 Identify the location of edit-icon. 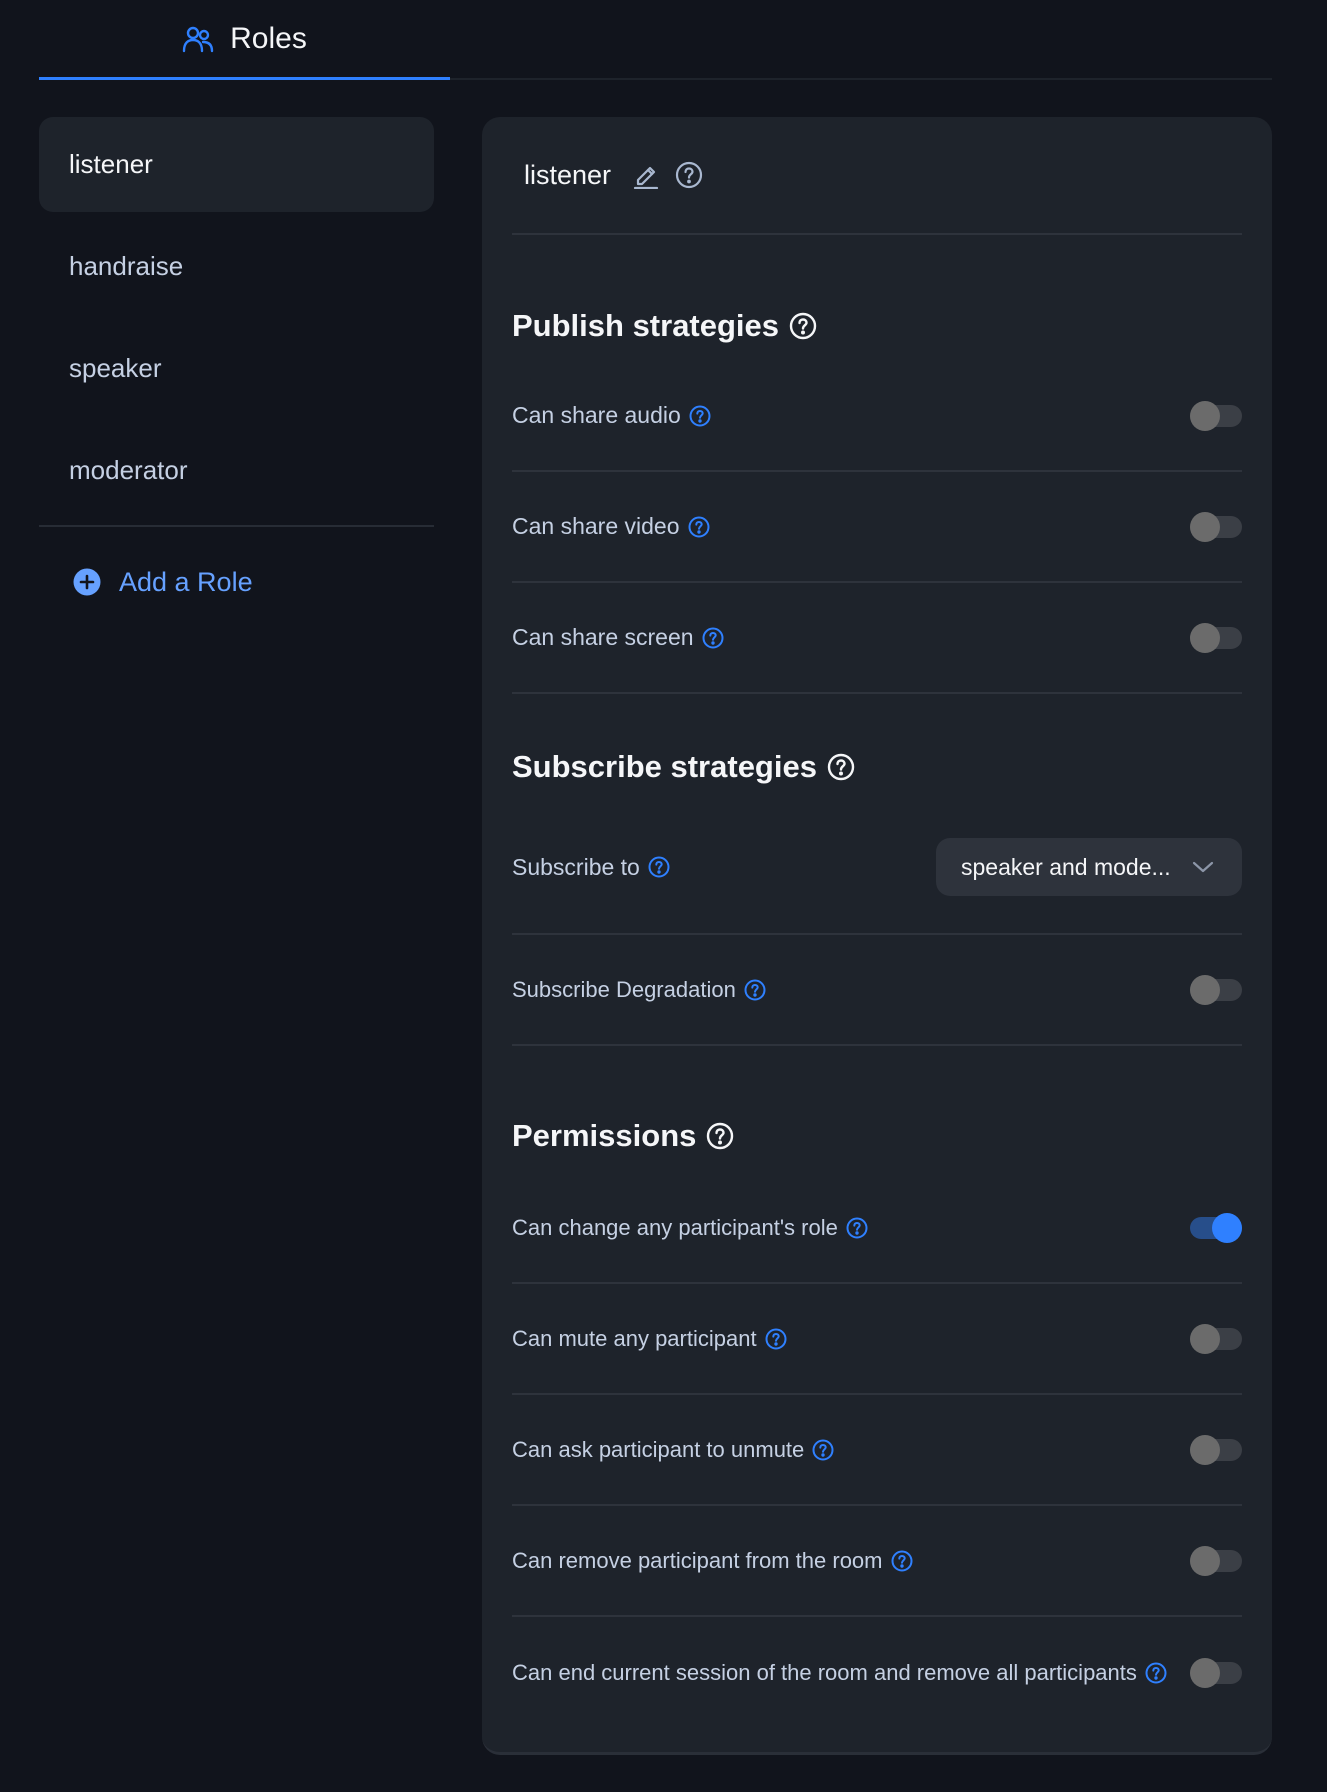
(646, 175).